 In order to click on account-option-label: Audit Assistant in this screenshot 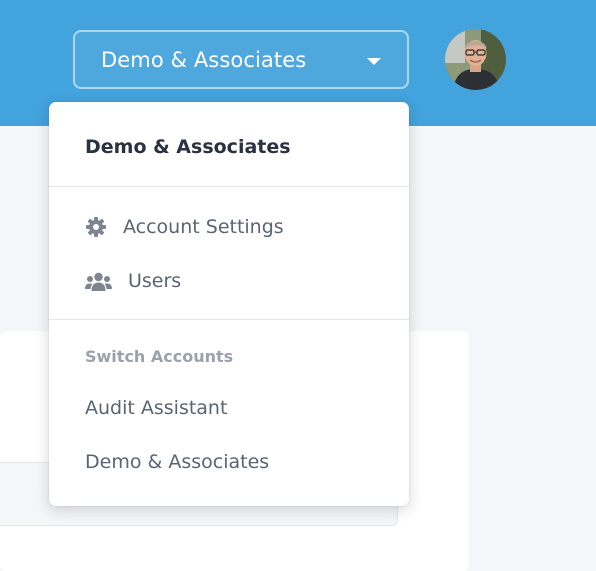, I will do `click(156, 408)`.